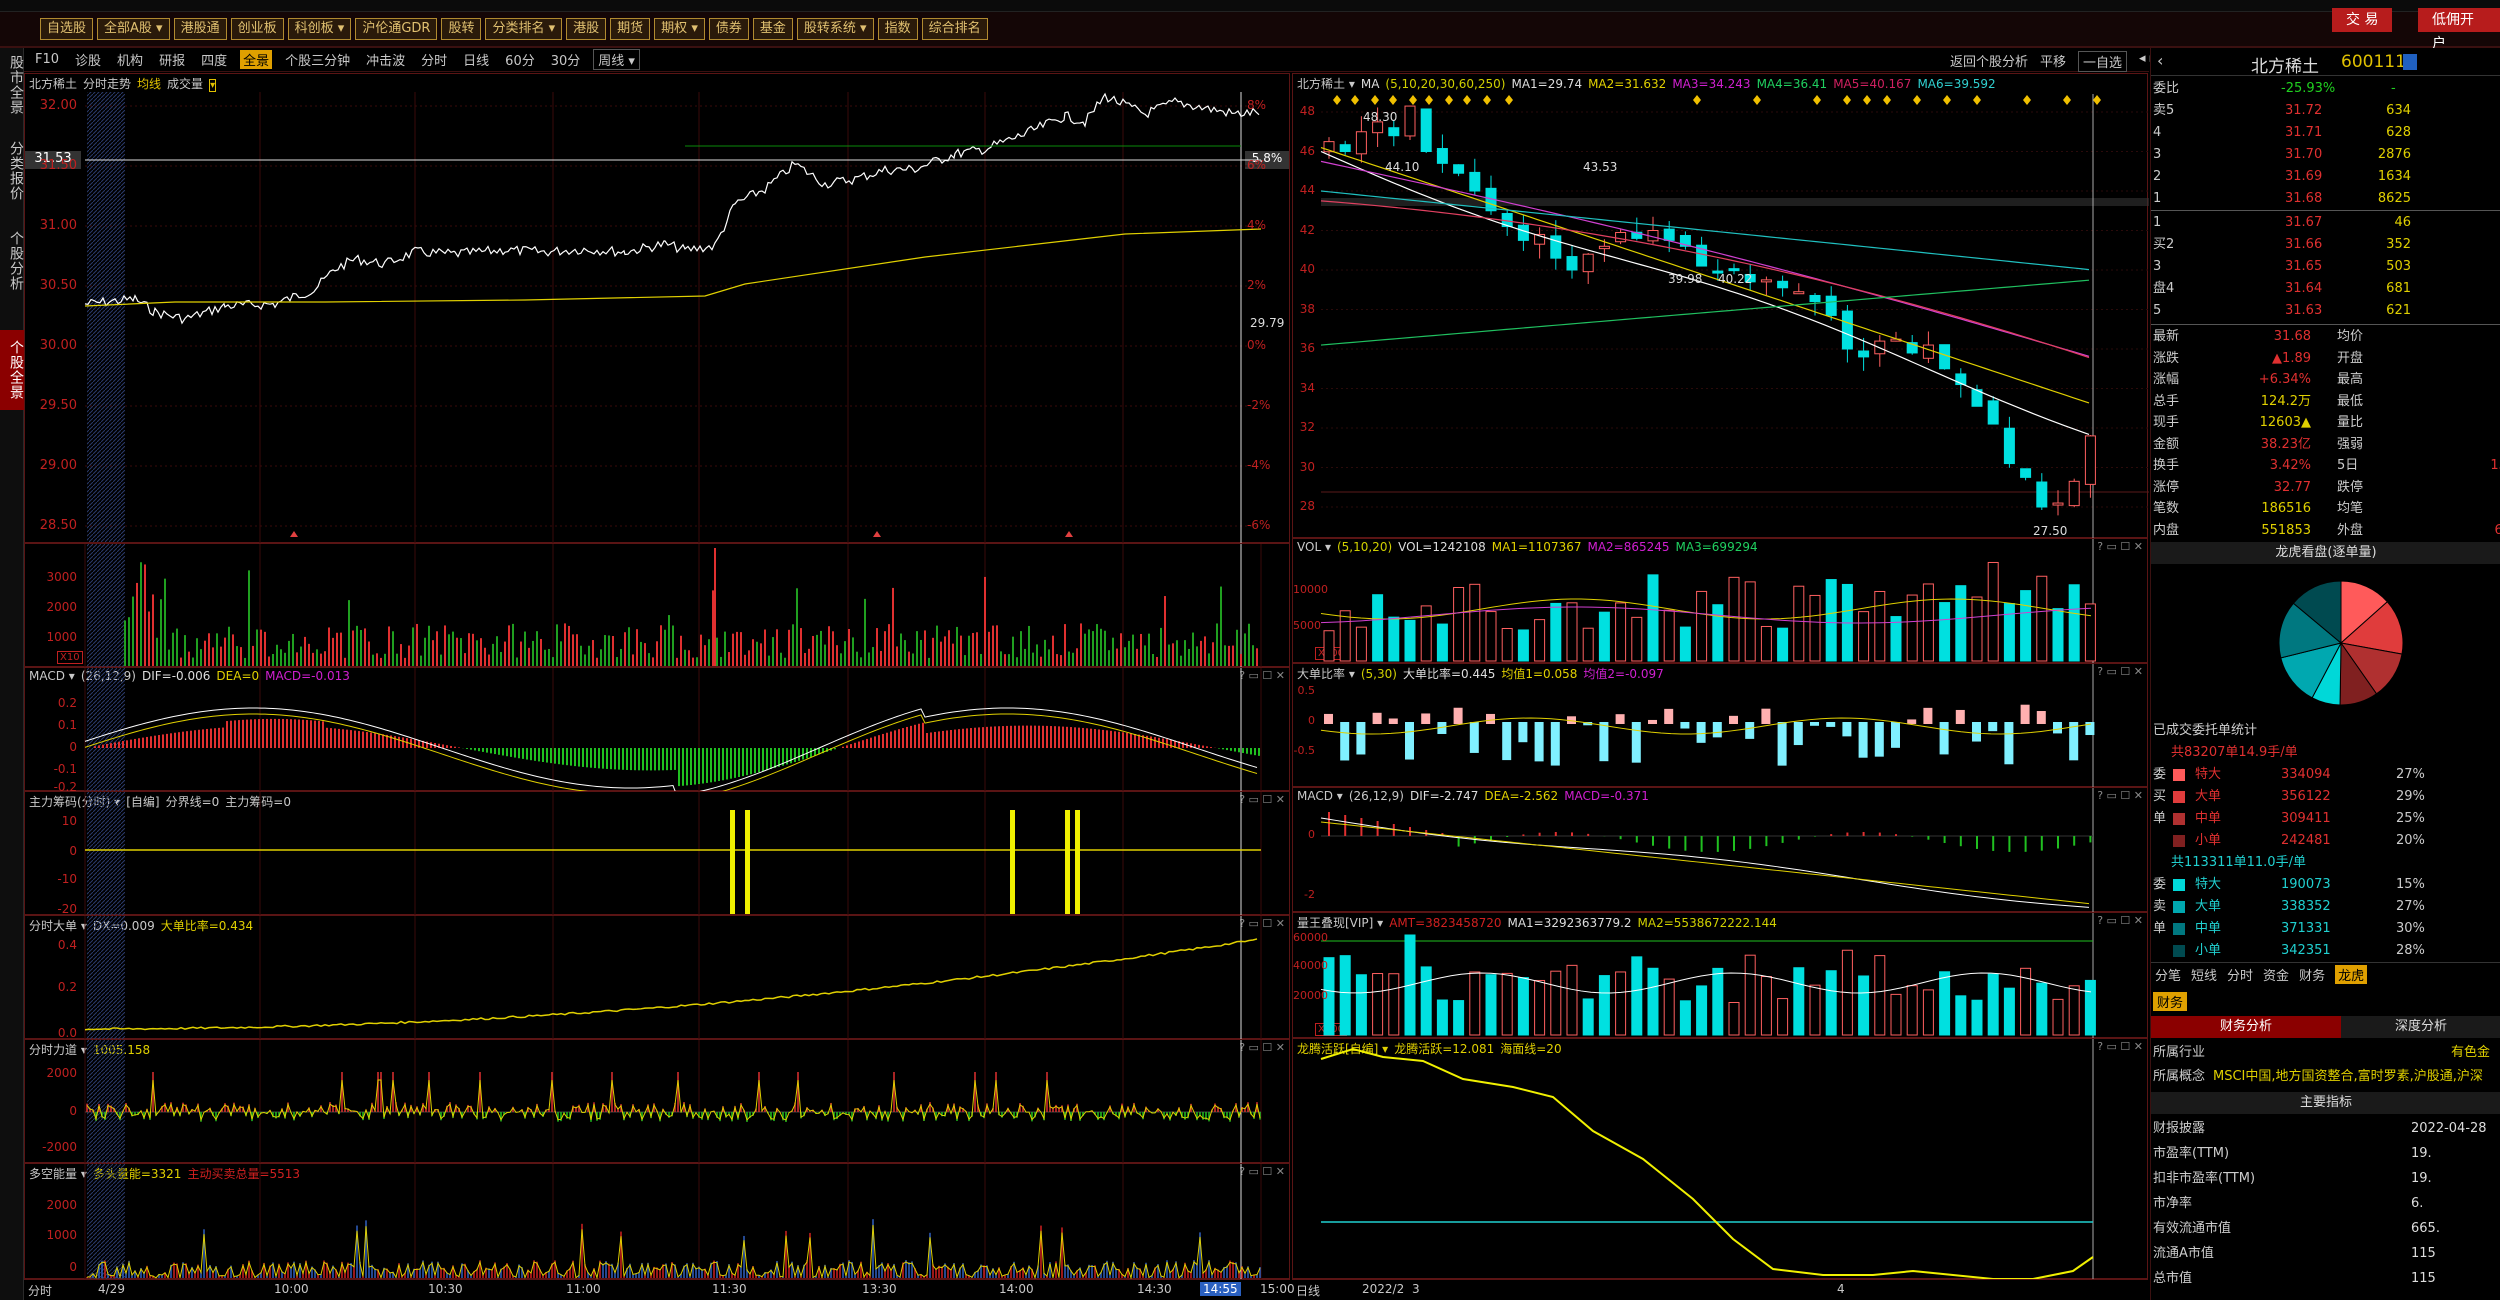 Image resolution: width=2500 pixels, height=1300 pixels. I want to click on quote-tab-0: 分笔, so click(2168, 974).